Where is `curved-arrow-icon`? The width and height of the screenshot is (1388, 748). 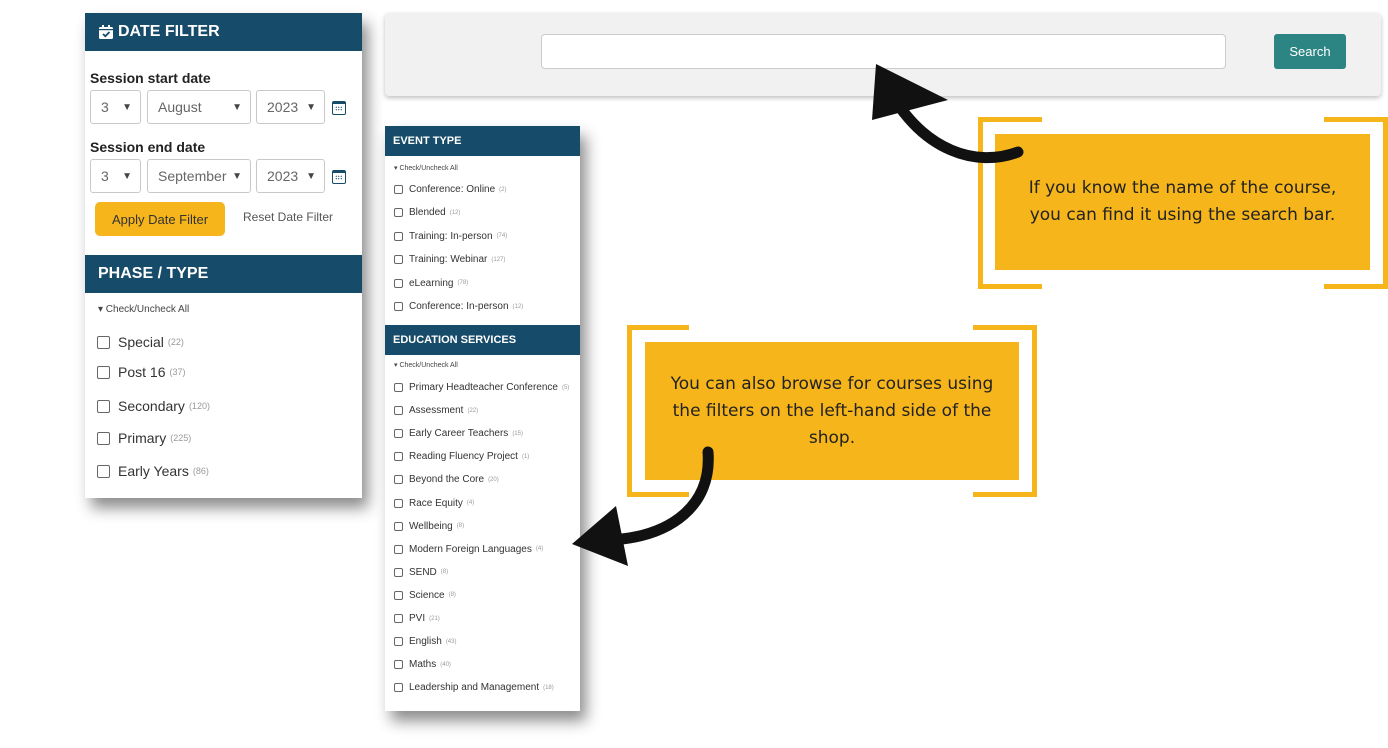
curved-arrow-icon is located at coordinates (643, 506).